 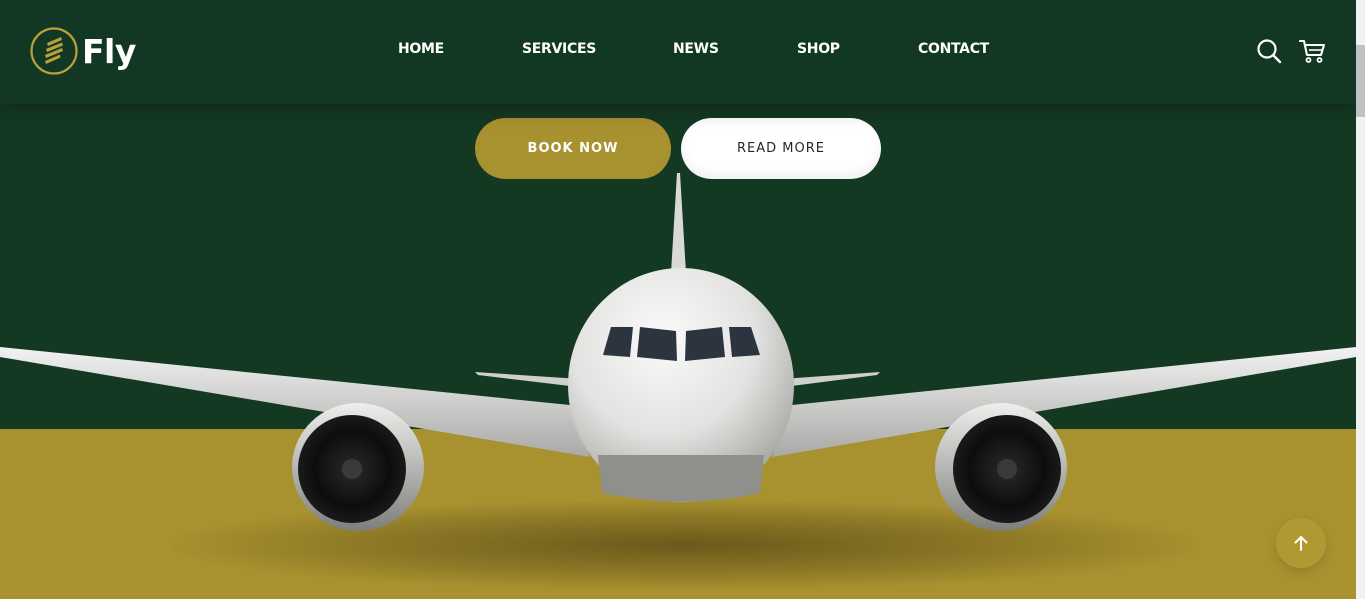 What do you see at coordinates (573, 148) in the screenshot?
I see `book-now-button: BOOK NOW` at bounding box center [573, 148].